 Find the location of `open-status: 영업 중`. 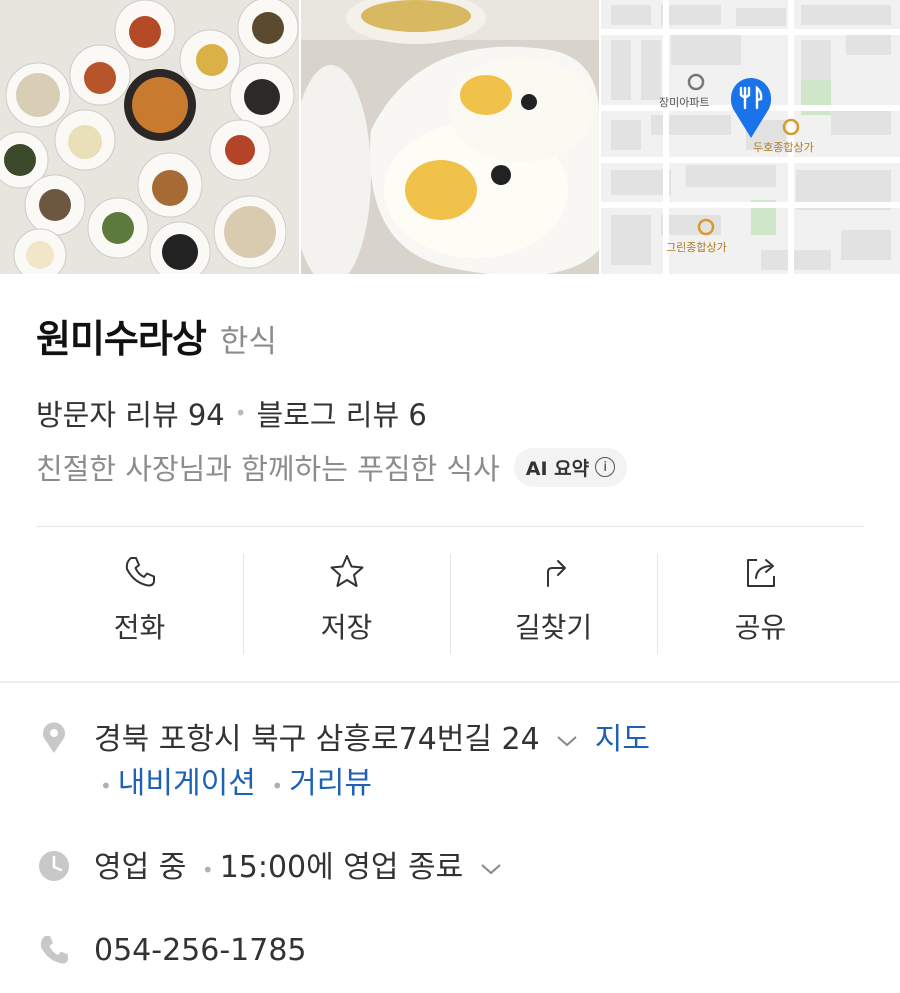

open-status: 영업 중 is located at coordinates (140, 867).